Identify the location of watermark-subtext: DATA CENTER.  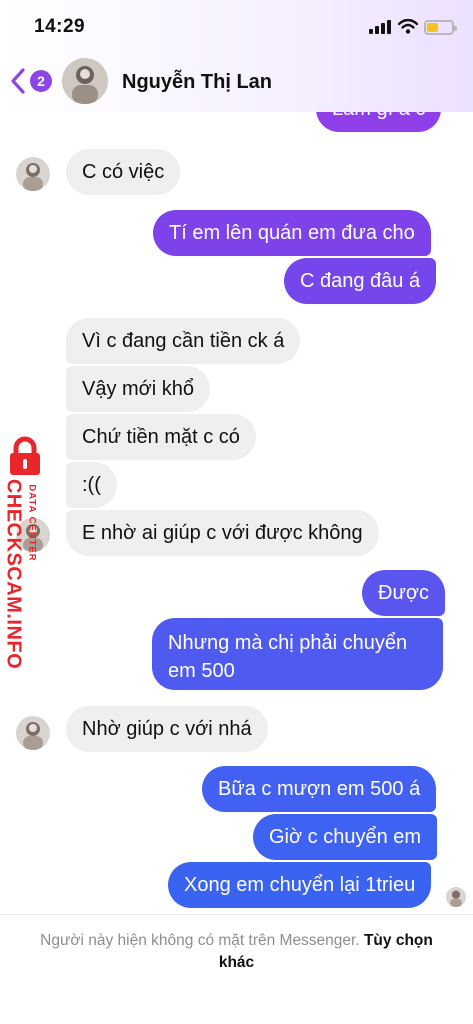
(32, 523).